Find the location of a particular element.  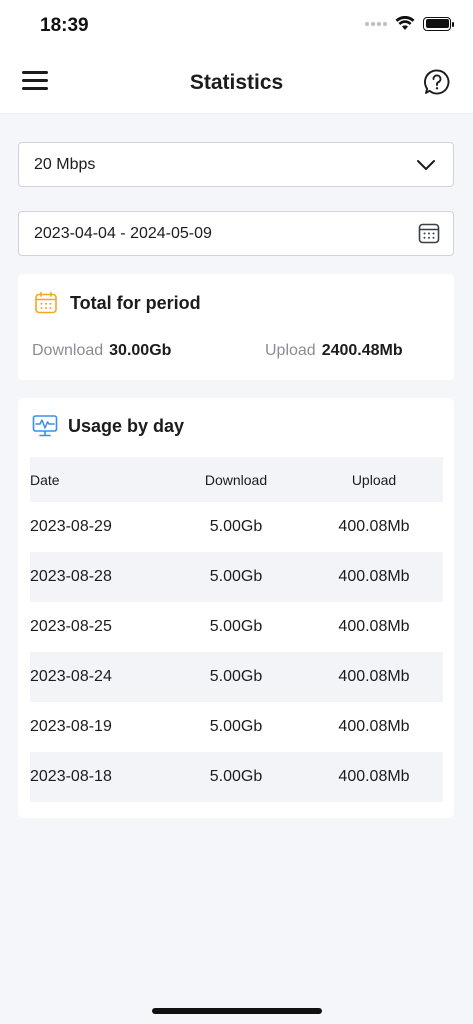

page-title: Statistics is located at coordinates (236, 82).